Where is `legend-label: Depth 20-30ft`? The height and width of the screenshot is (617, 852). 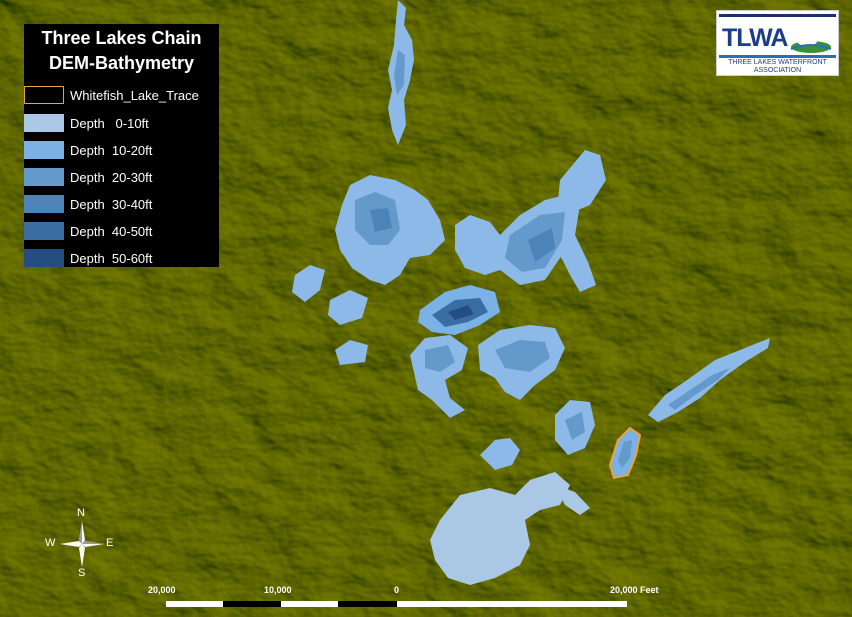
legend-label: Depth 20-30ft is located at coordinates (111, 177).